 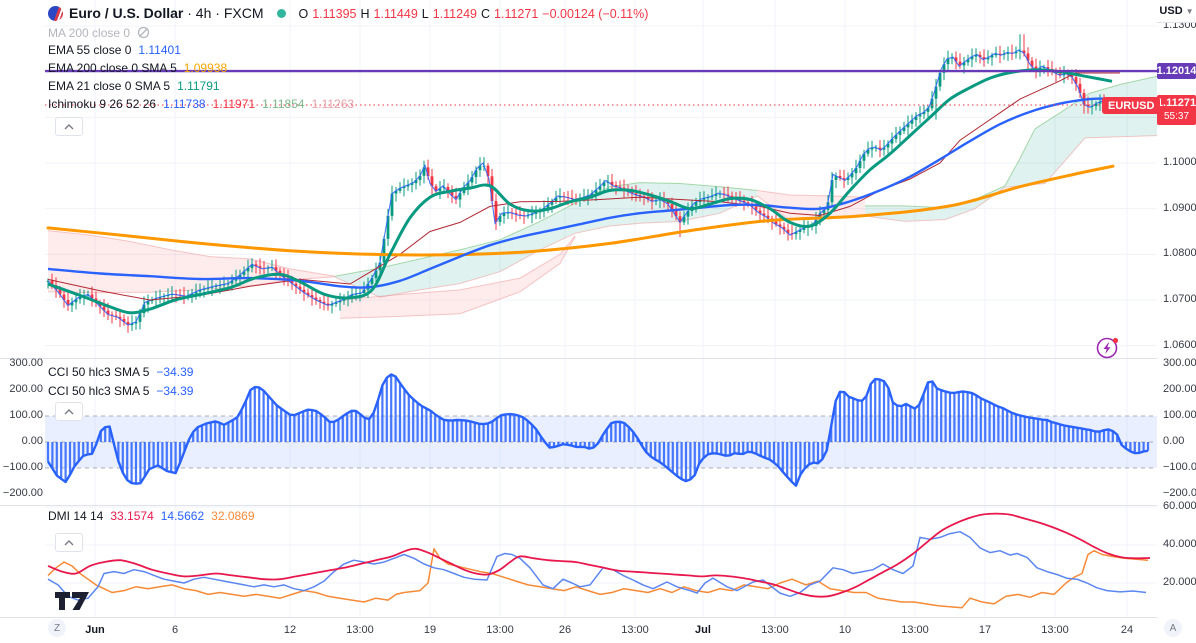 I want to click on ichimoku-value: 1.11738, so click(x=184, y=104).